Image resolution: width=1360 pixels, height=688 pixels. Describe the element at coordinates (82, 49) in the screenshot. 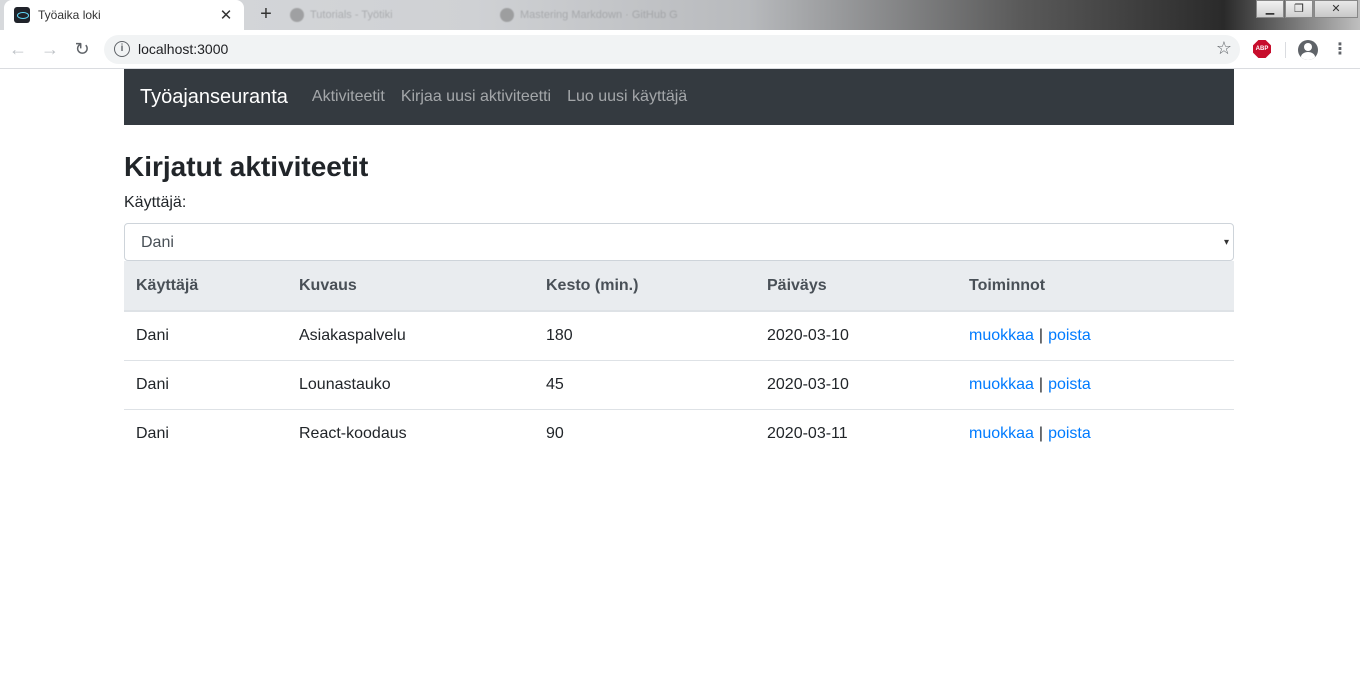

I see `reload-icon: ↻` at that location.